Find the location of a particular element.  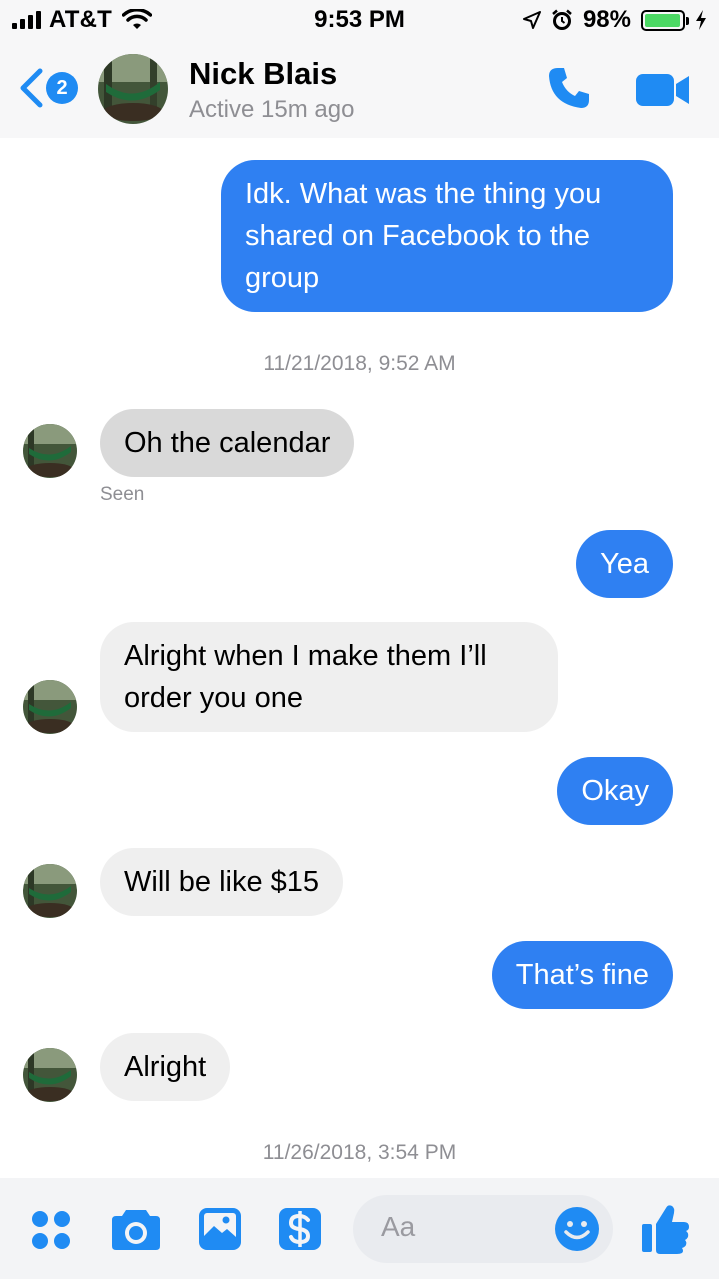

outgoing-message: Yea is located at coordinates (624, 564).